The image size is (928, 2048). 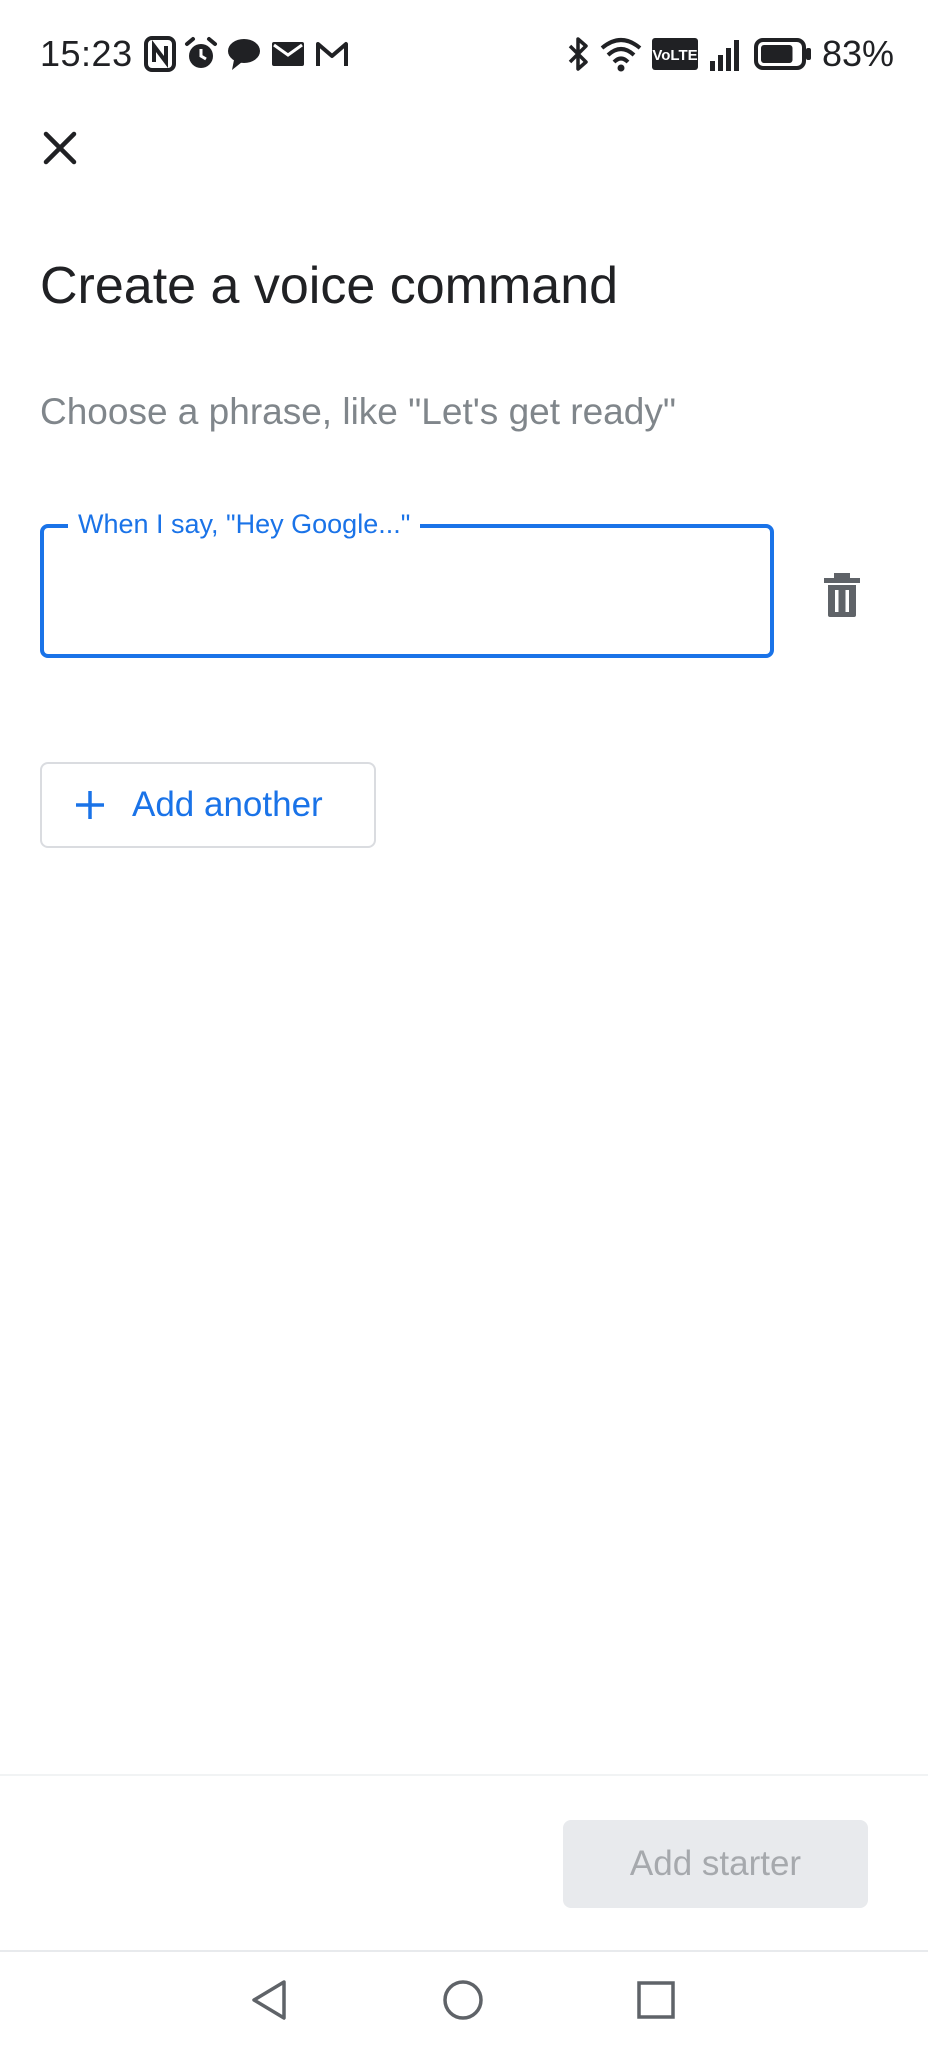 I want to click on close-button, so click(x=60, y=150).